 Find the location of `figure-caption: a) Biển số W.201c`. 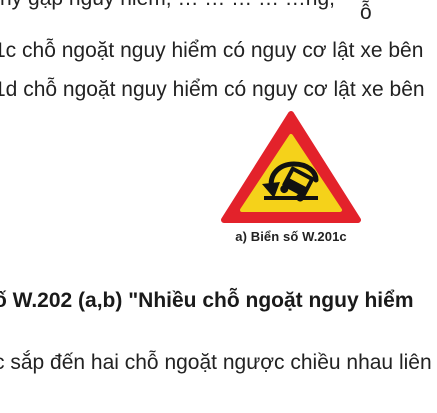

figure-caption: a) Biển số W.201c is located at coordinates (291, 236).